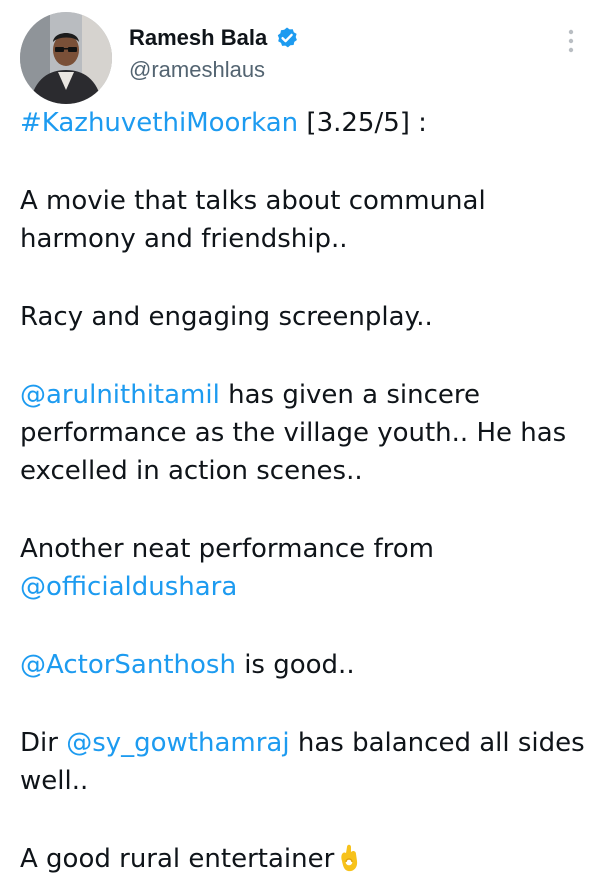  I want to click on avatar, so click(66, 58).